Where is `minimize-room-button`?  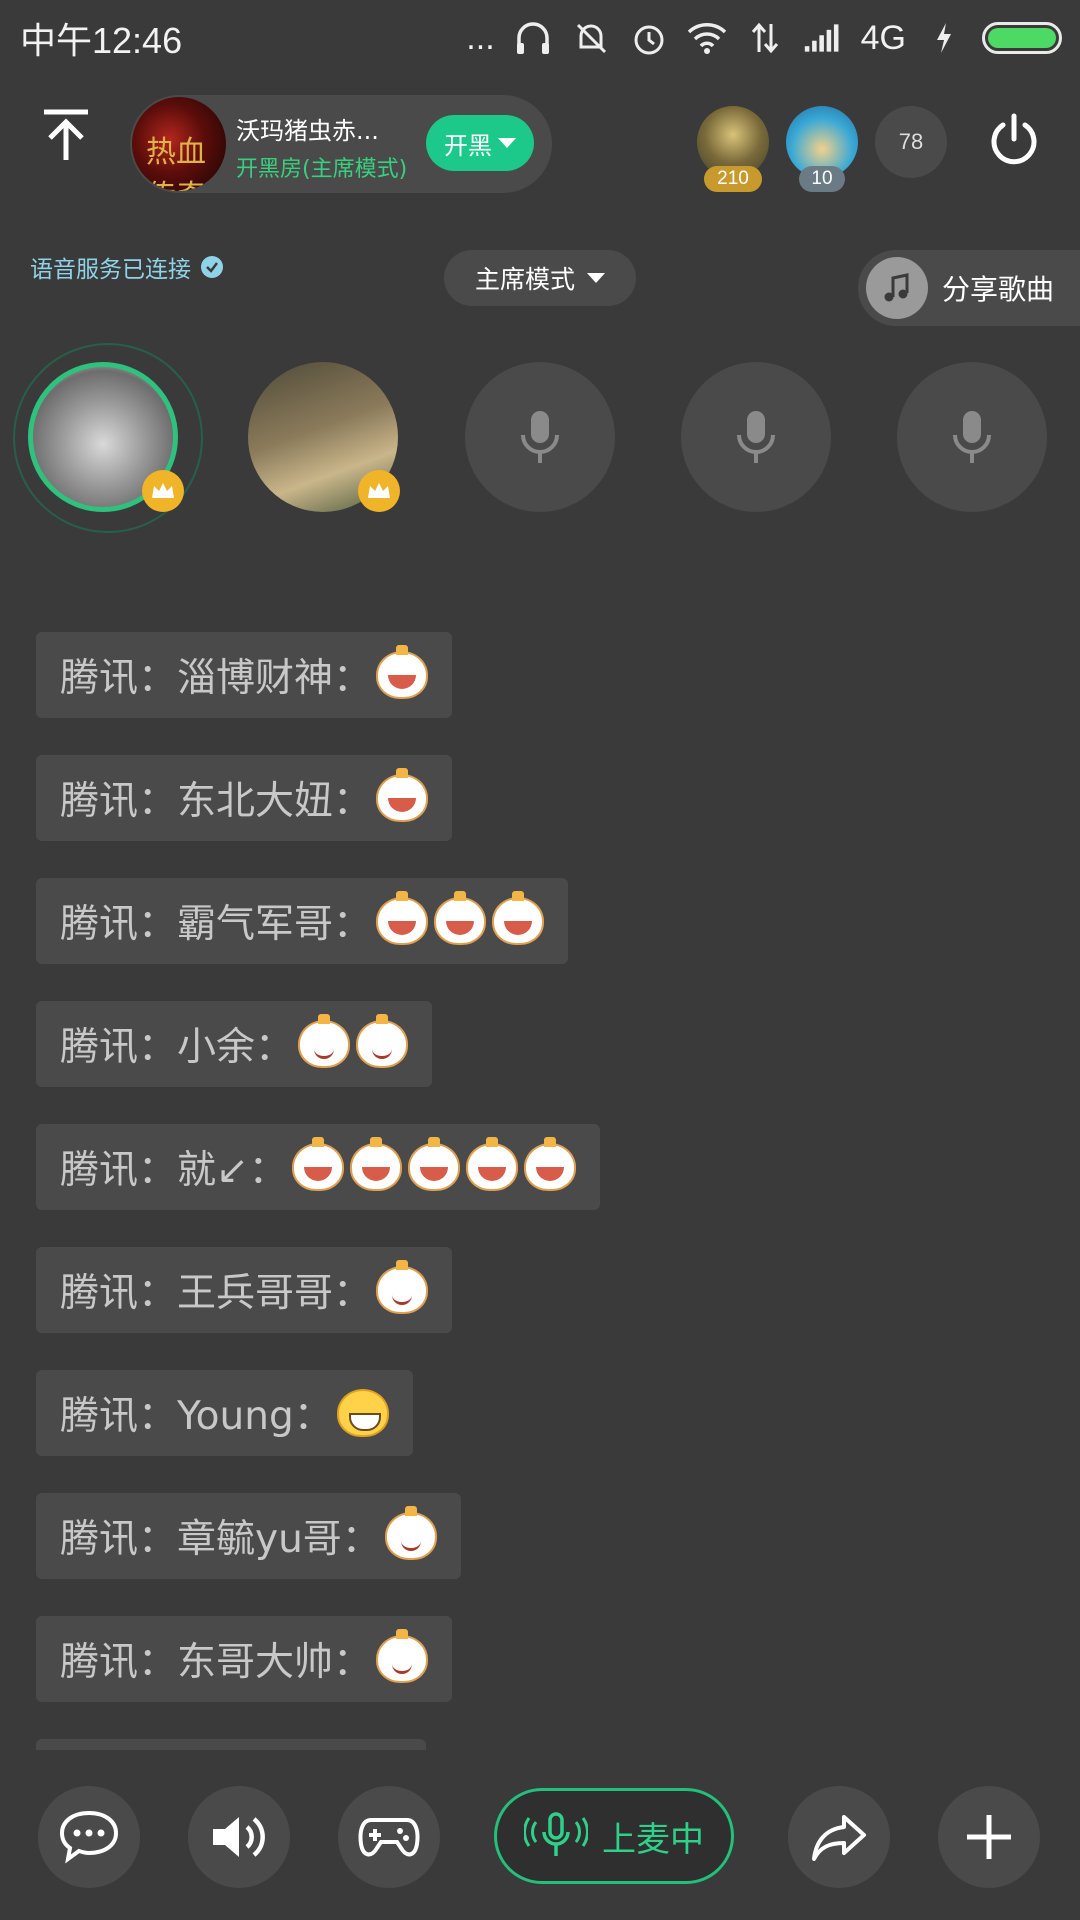
minimize-room-button is located at coordinates (66, 136).